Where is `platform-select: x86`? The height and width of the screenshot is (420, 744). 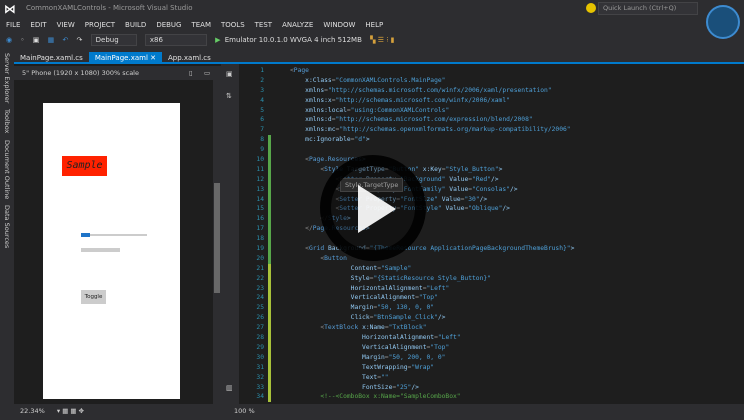
platform-select: x86 is located at coordinates (175, 40).